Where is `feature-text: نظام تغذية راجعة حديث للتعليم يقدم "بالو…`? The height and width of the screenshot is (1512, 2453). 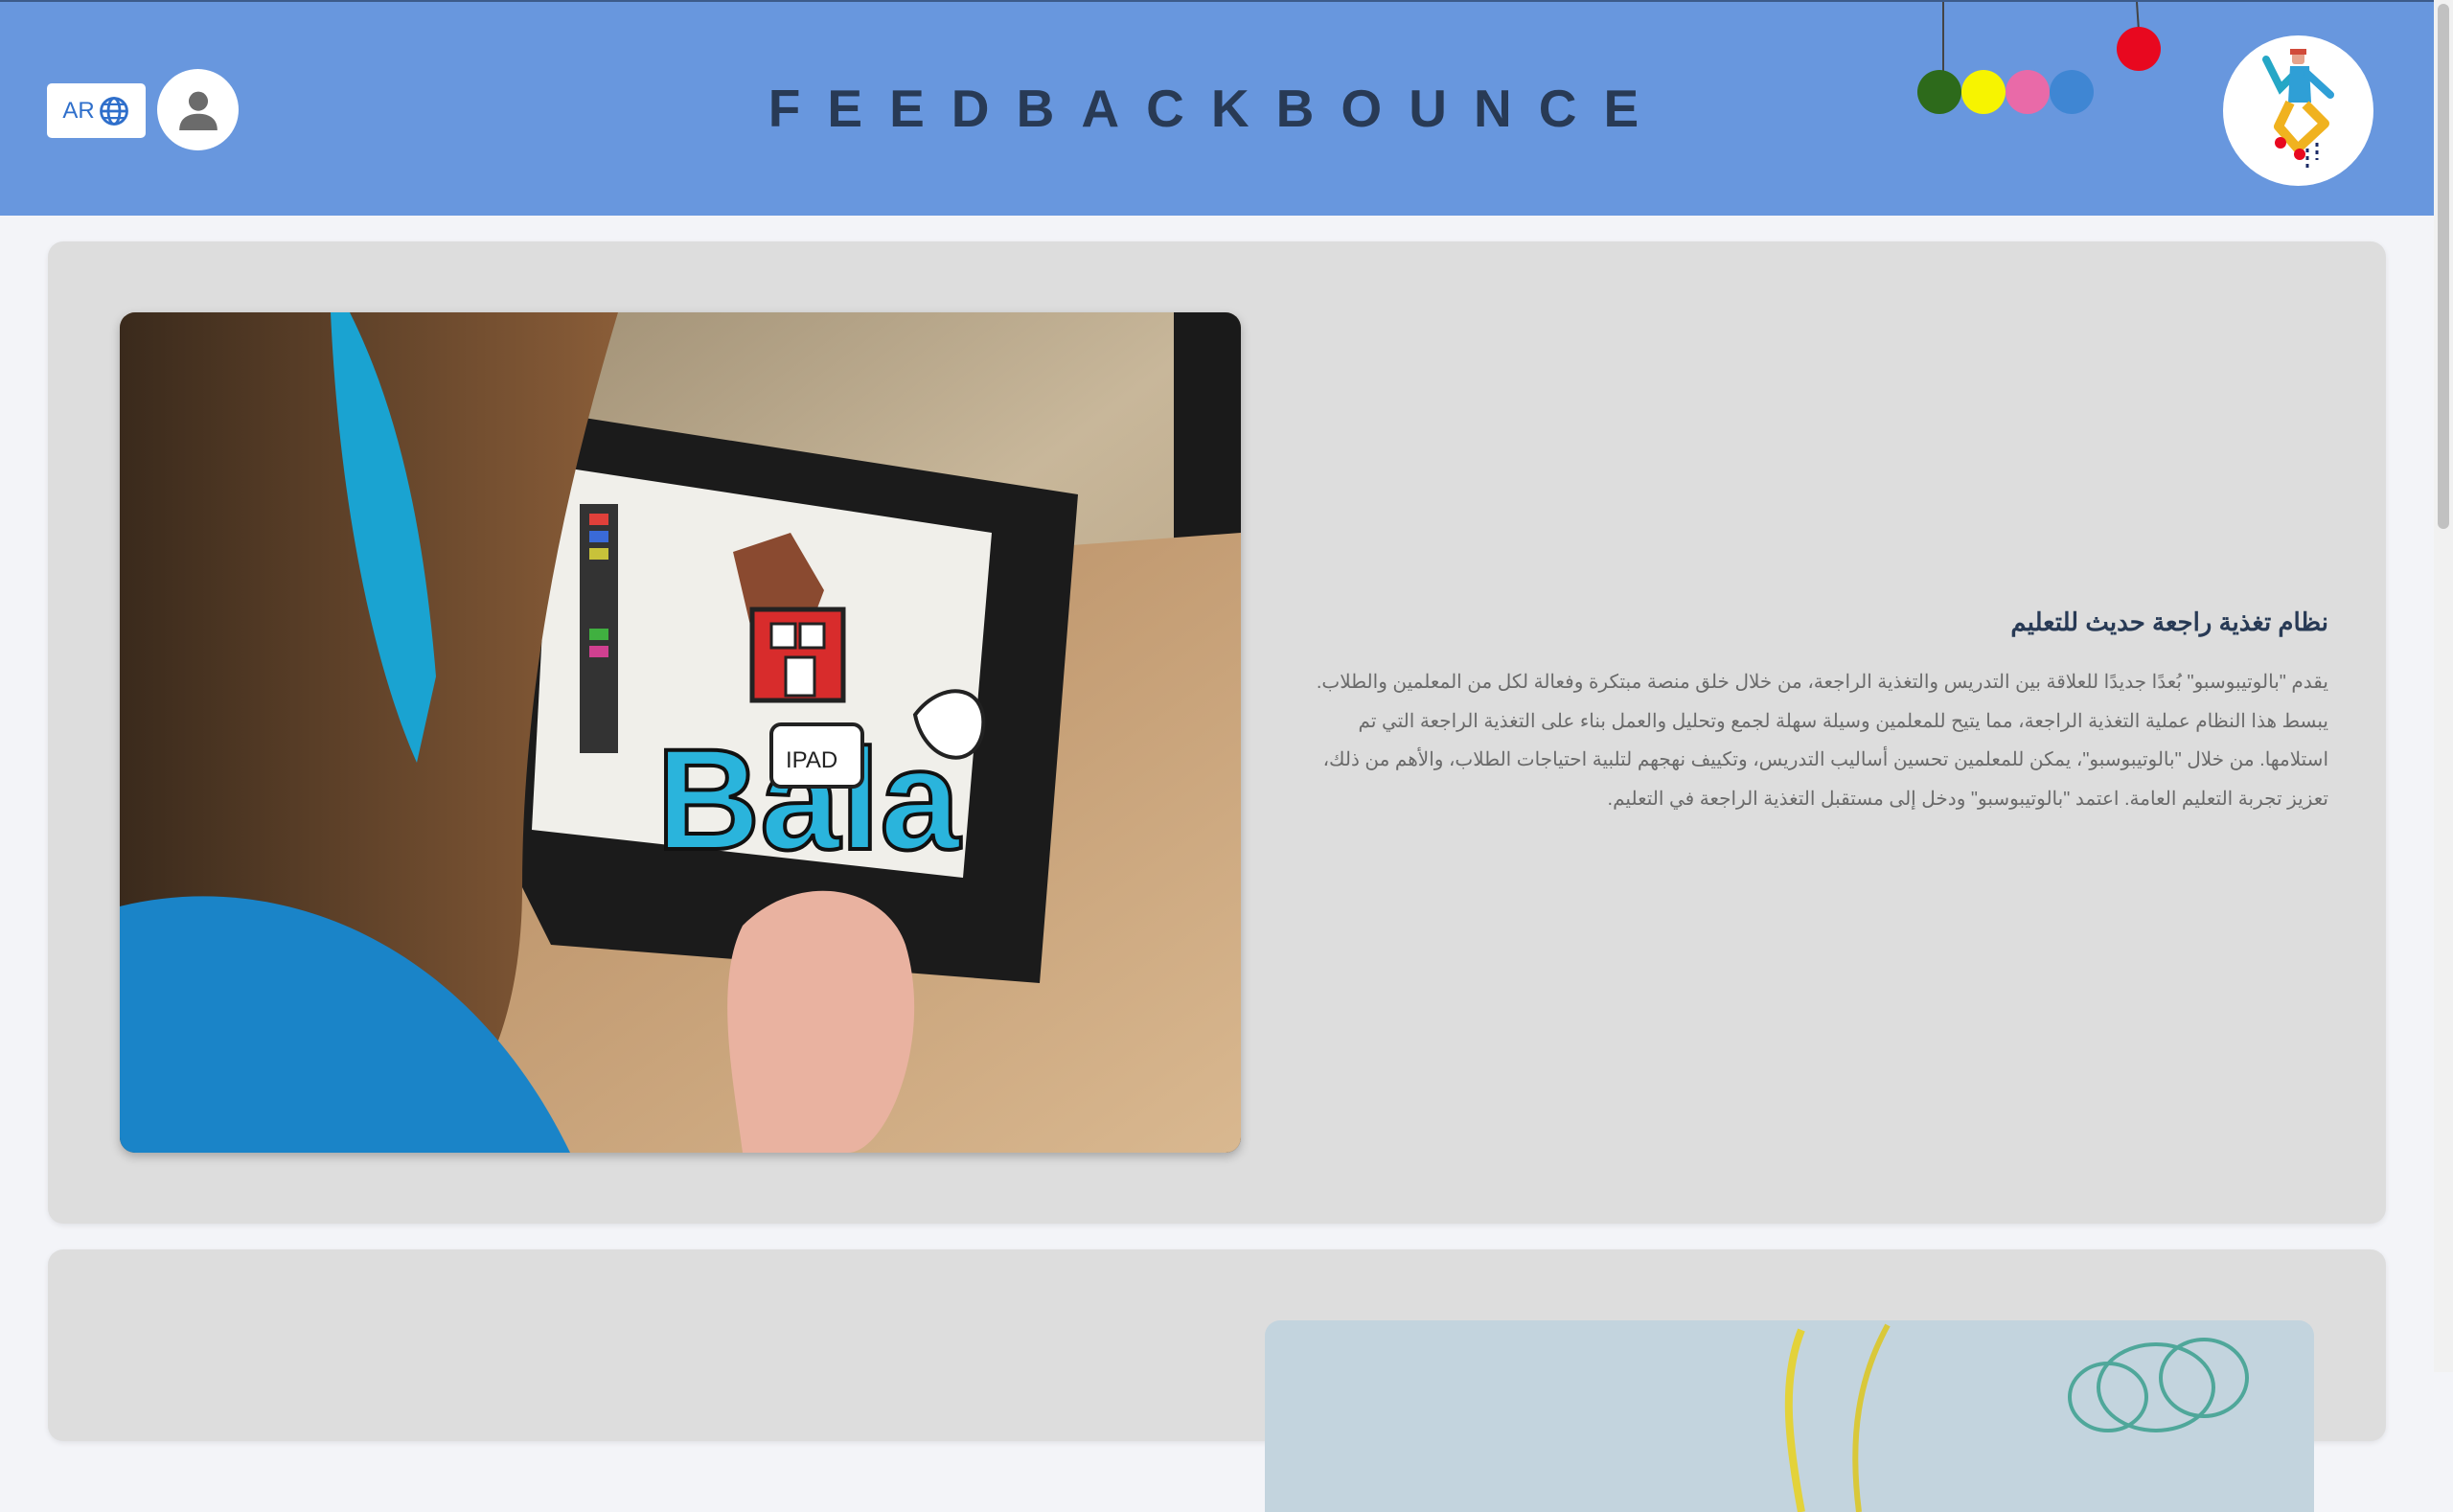 feature-text: نظام تغذية راجعة حديث للتعليم يقدم "بالو… is located at coordinates (1820, 712).